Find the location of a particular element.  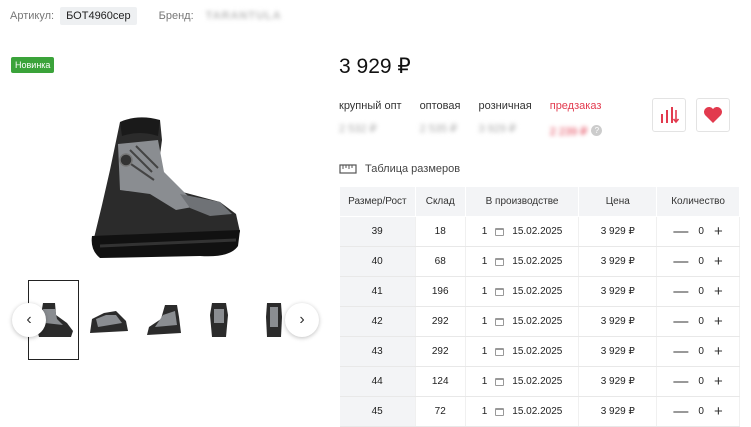

price-level-title: крупный опт is located at coordinates (370, 106).